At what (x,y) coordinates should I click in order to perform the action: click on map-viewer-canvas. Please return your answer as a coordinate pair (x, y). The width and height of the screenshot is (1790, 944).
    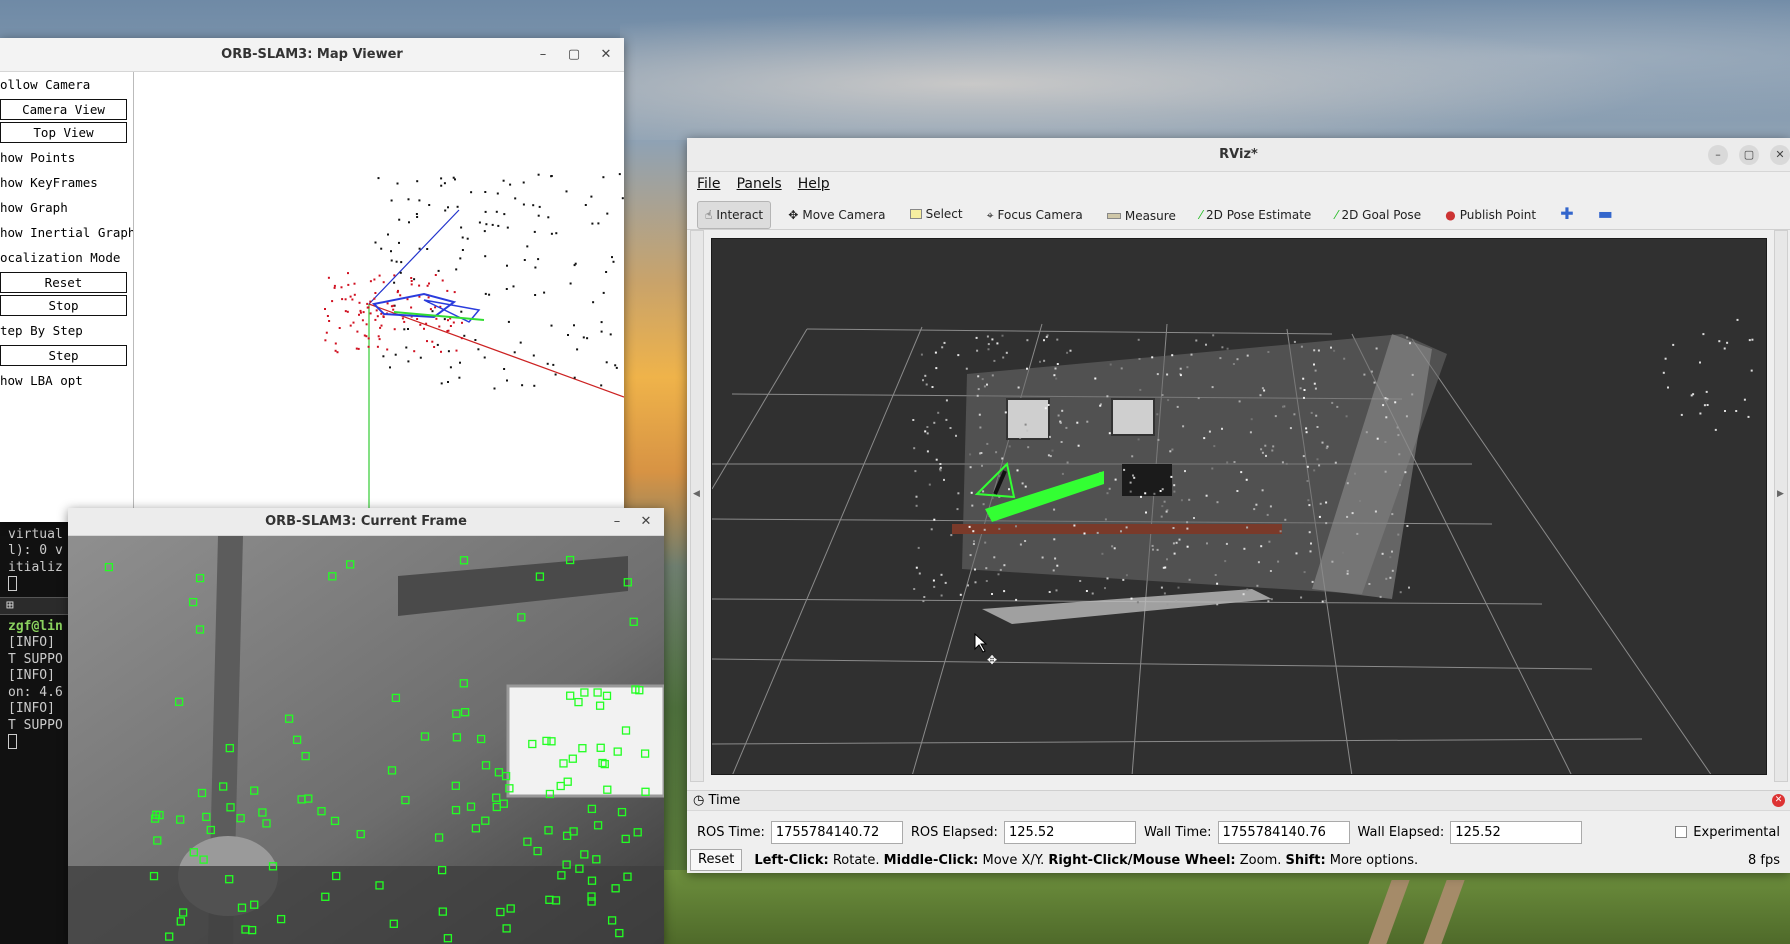
    Looking at the image, I should click on (379, 297).